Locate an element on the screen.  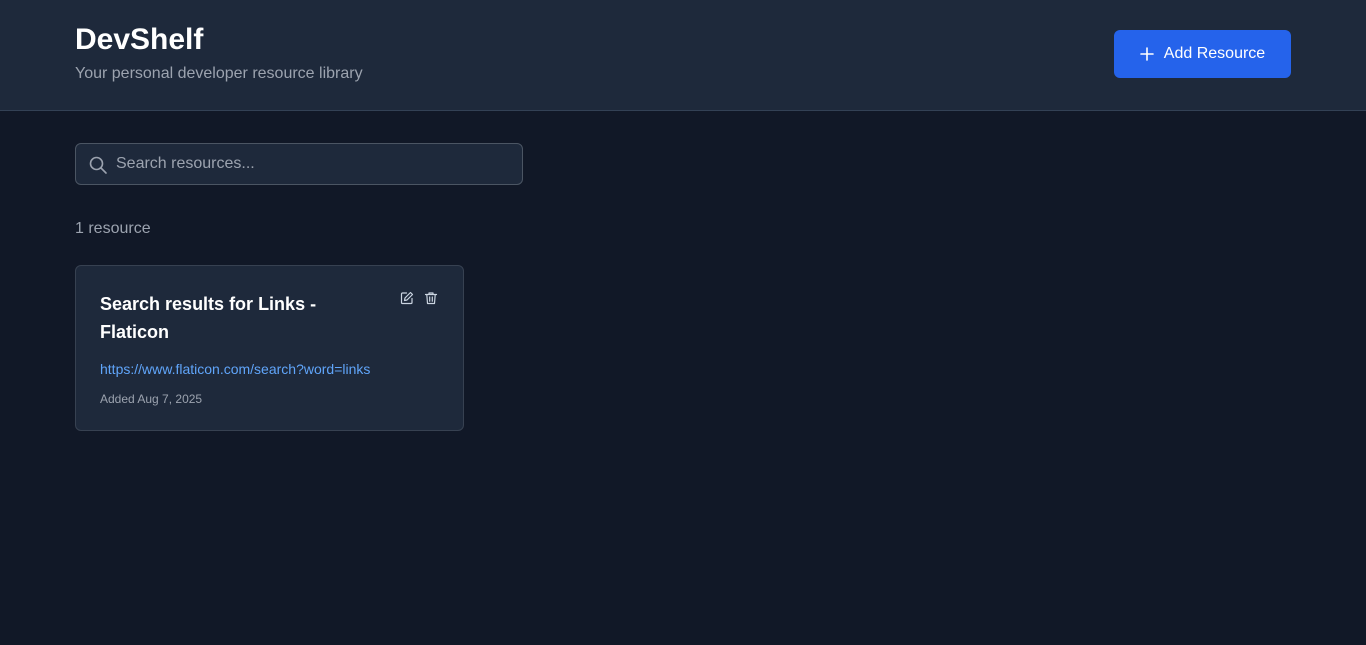
search-input is located at coordinates (316, 164).